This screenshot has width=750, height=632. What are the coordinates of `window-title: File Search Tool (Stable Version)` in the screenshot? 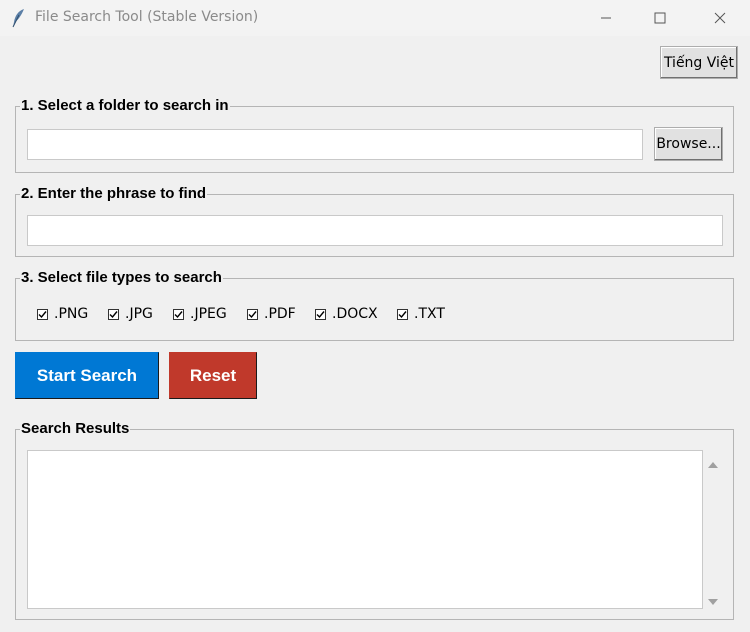 It's located at (147, 17).